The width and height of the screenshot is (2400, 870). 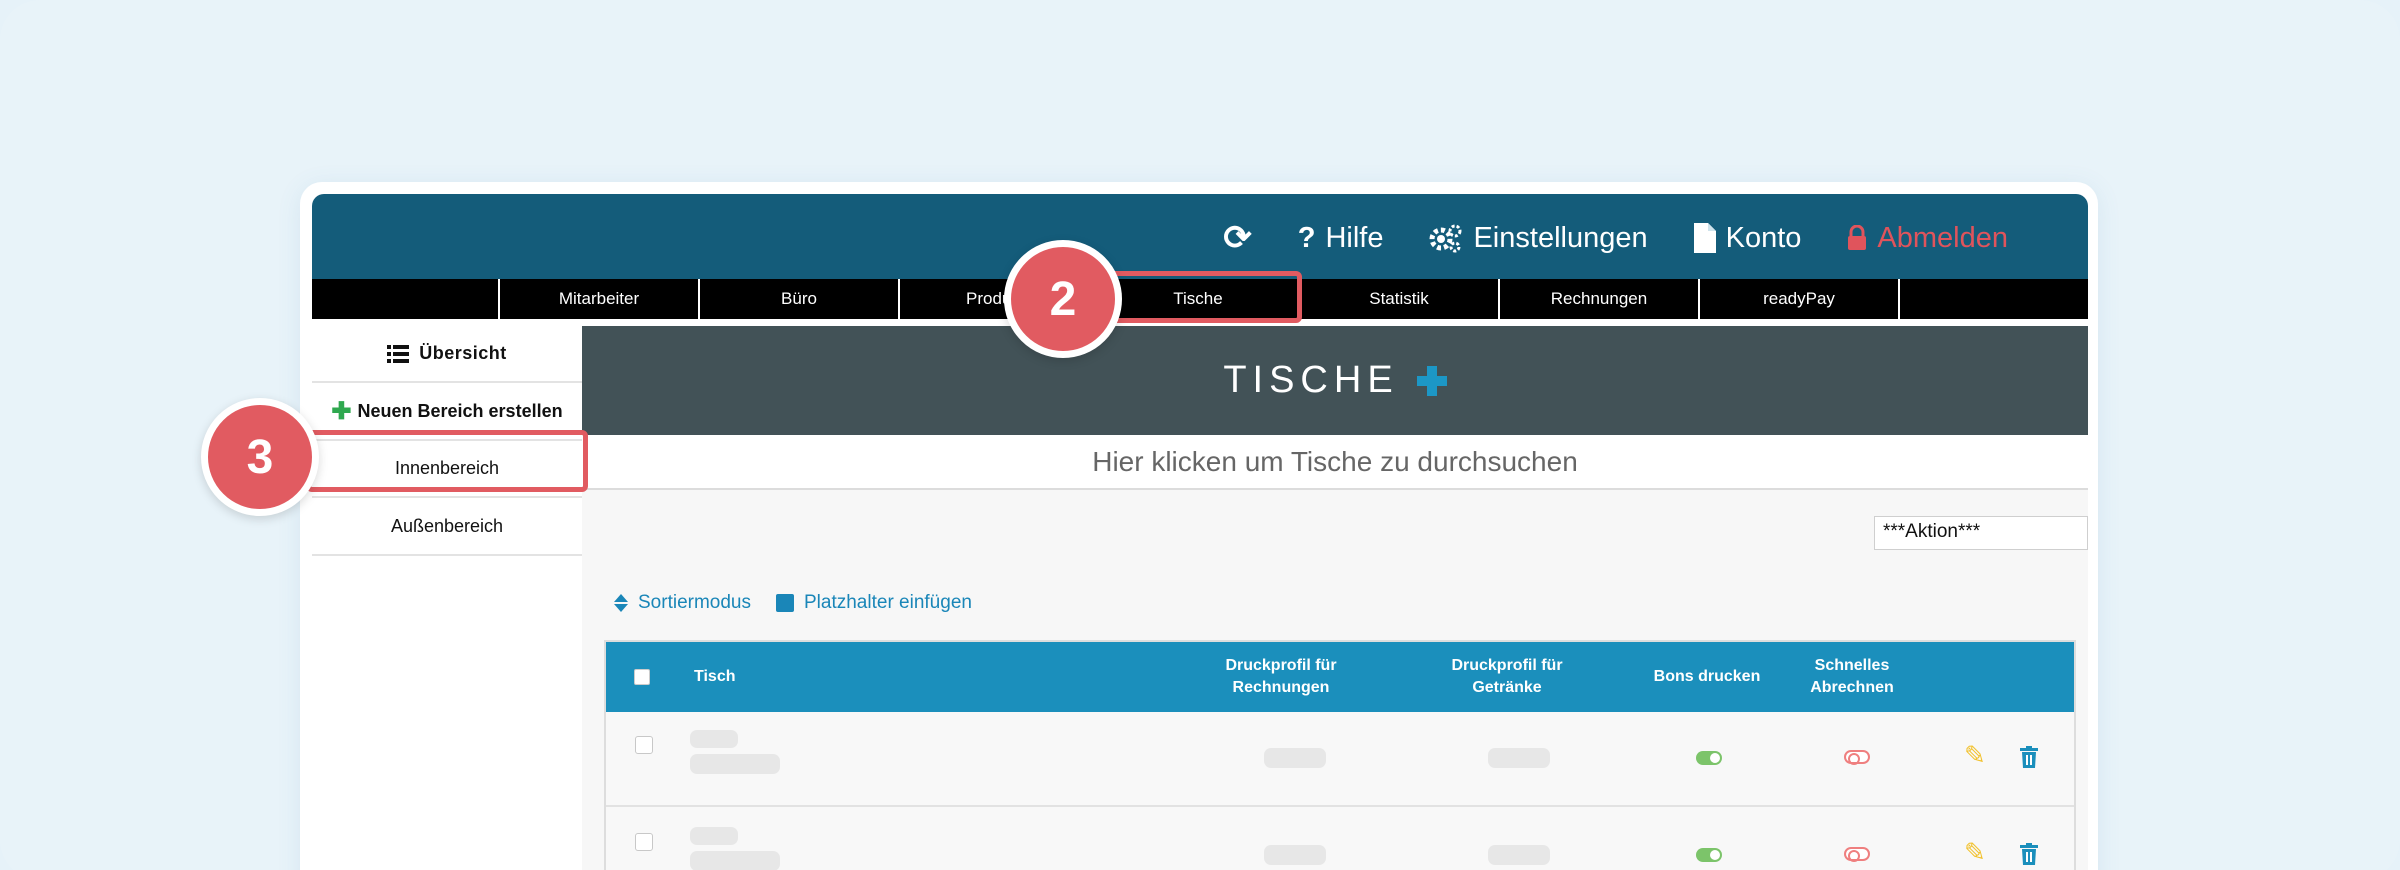 I want to click on list-icon, so click(x=398, y=353).